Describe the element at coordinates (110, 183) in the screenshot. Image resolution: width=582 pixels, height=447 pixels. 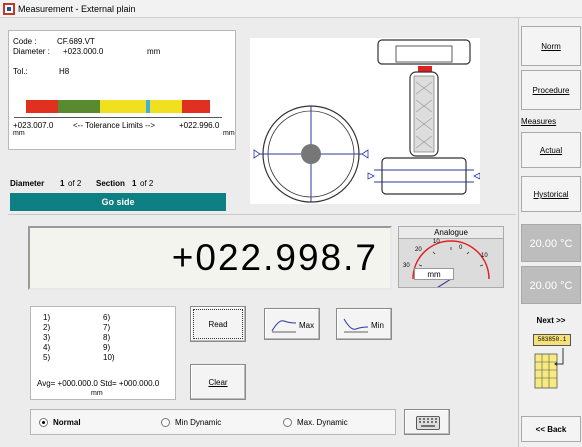
I see `section-heading: Section` at that location.